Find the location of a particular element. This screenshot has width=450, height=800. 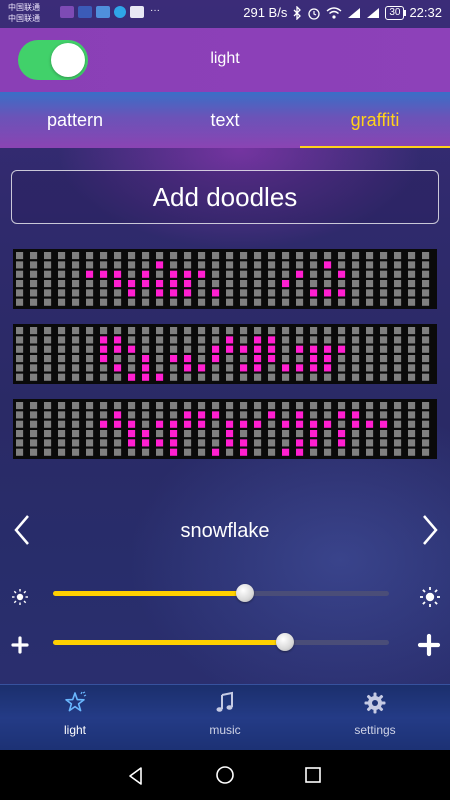

tab-graffiti: graffiti is located at coordinates (375, 120).